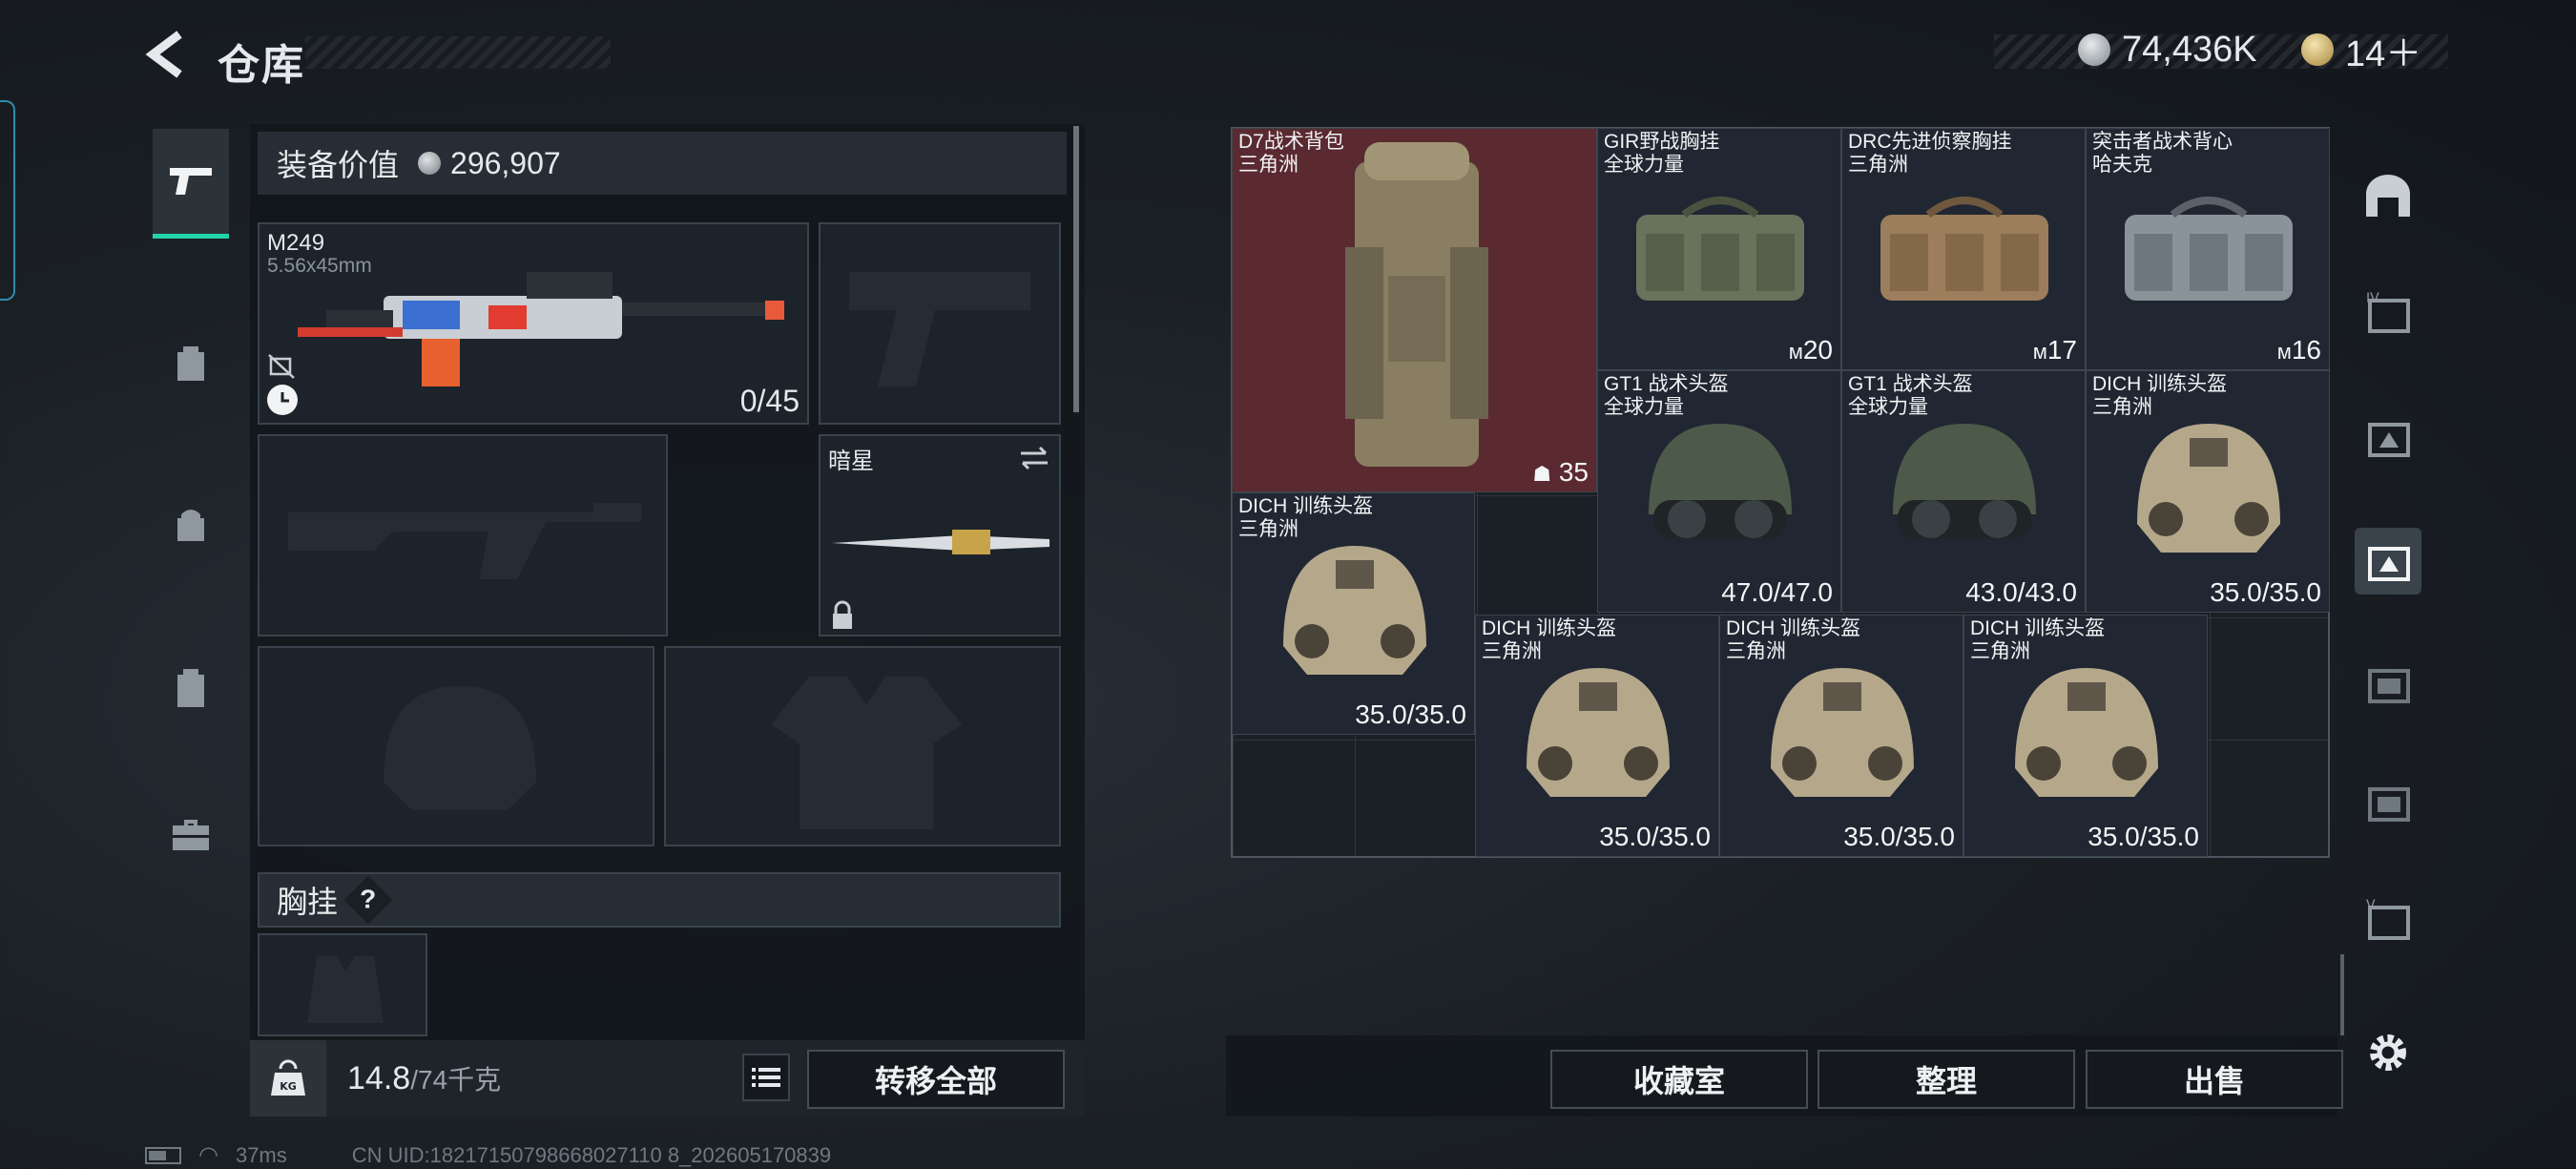 The width and height of the screenshot is (2576, 1169). What do you see at coordinates (940, 535) in the screenshot?
I see `melee-slot: 暗星` at bounding box center [940, 535].